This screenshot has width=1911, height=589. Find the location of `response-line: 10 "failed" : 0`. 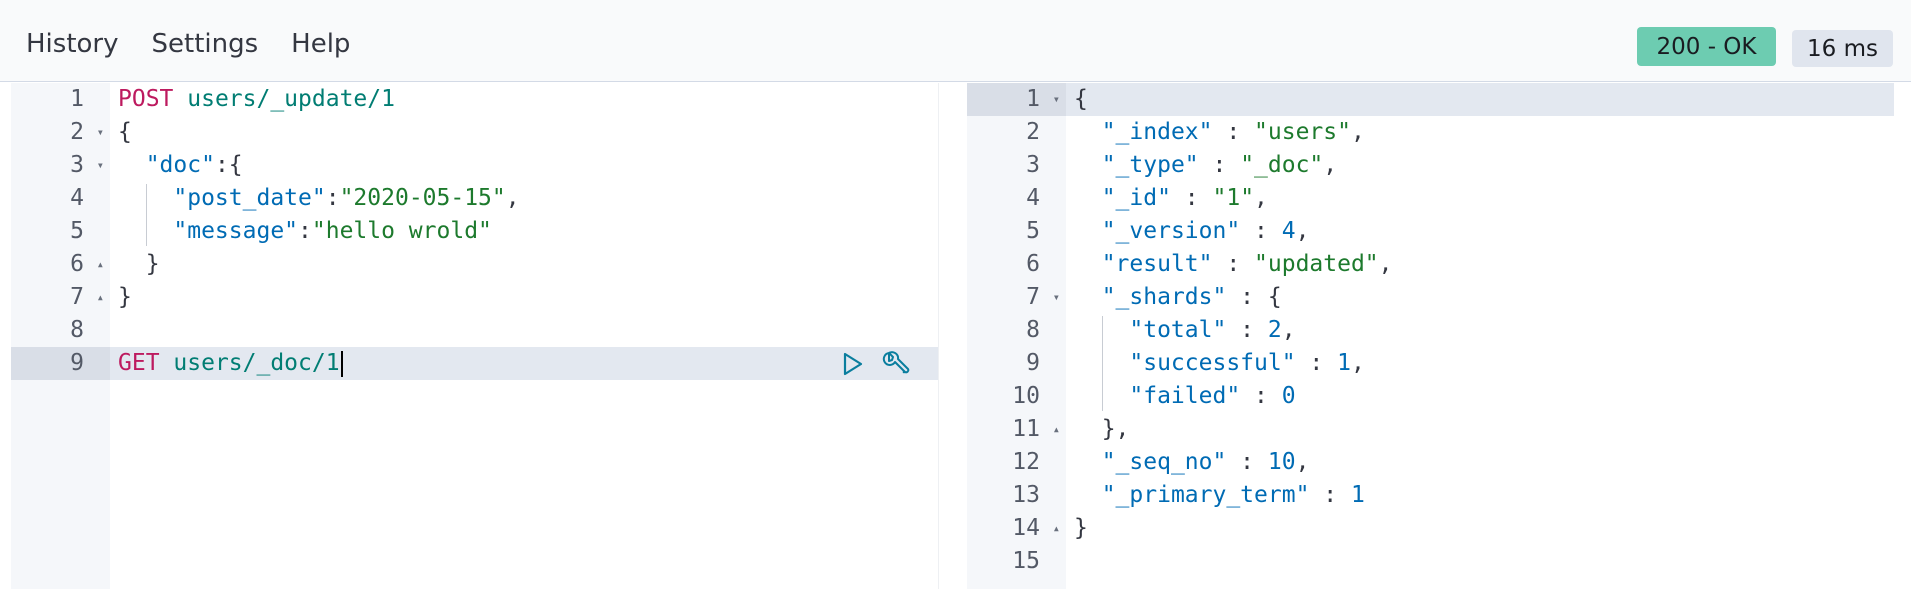

response-line: 10 "failed" : 0 is located at coordinates (1430, 396).